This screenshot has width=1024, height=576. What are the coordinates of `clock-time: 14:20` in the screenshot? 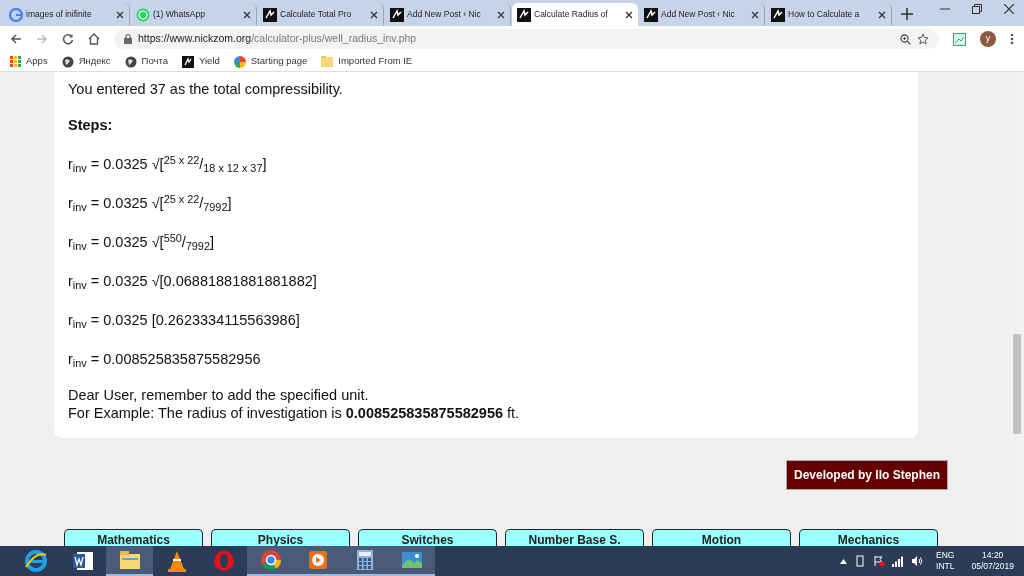 It's located at (993, 555).